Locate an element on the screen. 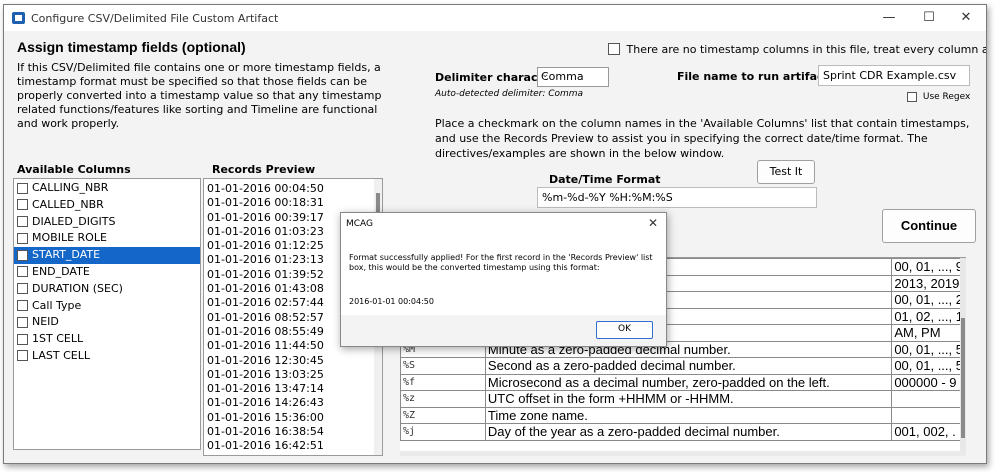 This screenshot has width=996, height=472. available-columns-header: Available Columns is located at coordinates (74, 169).